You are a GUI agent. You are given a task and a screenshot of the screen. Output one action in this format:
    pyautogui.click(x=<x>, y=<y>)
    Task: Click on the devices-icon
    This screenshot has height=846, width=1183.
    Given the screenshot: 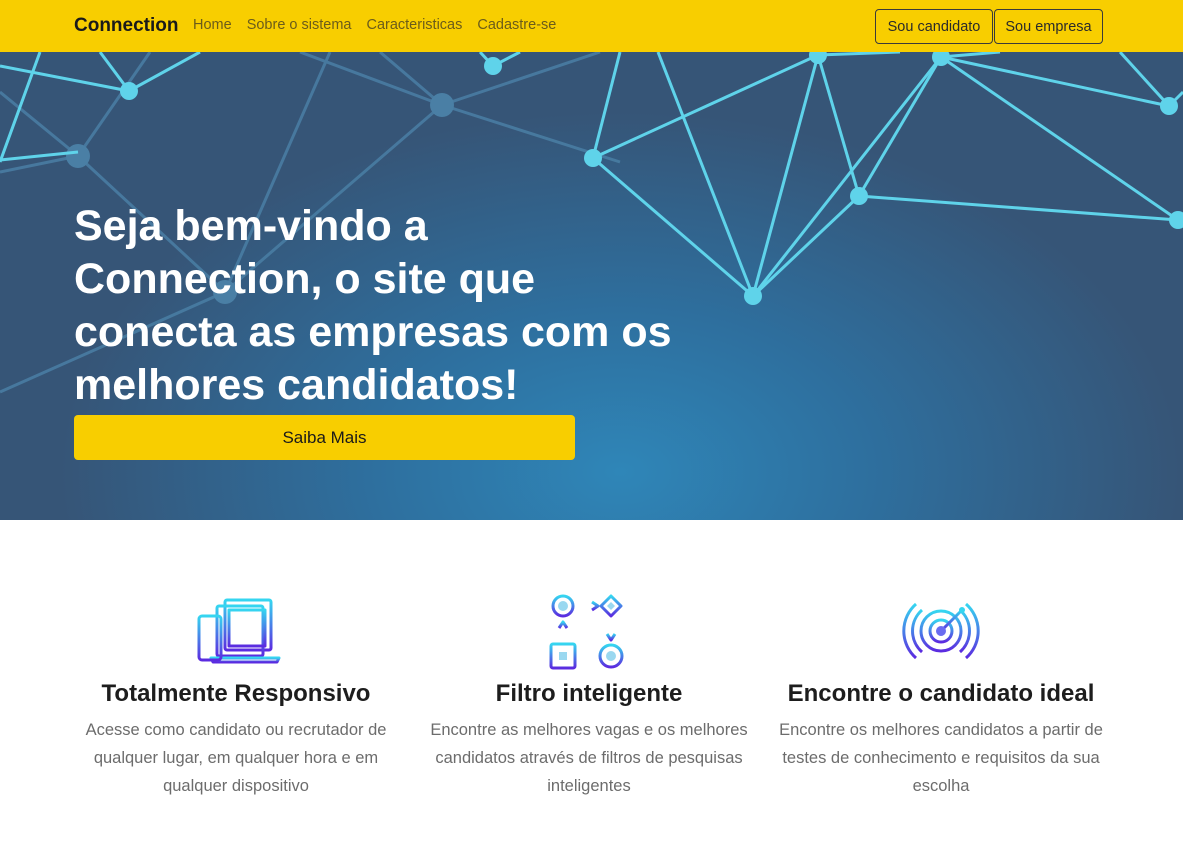 What is the action you would take?
    pyautogui.click(x=239, y=631)
    